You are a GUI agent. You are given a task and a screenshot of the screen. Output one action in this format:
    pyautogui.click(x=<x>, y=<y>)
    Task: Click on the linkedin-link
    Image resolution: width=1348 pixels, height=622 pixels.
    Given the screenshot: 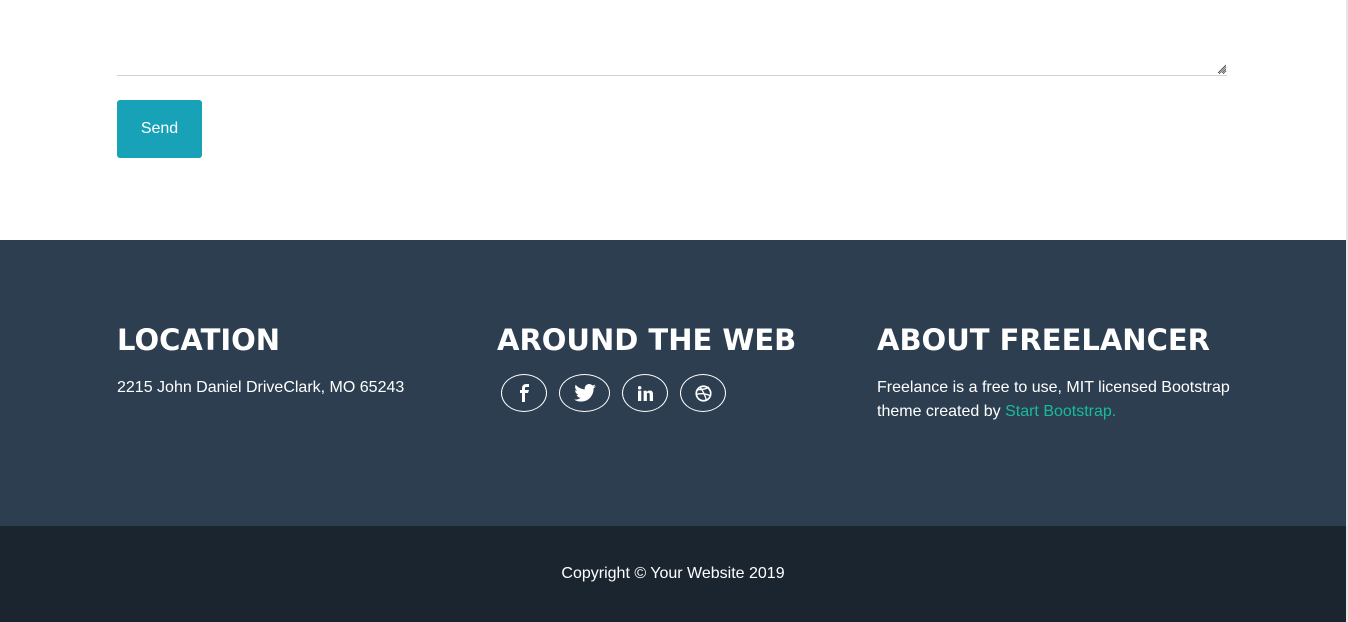 What is the action you would take?
    pyautogui.click(x=645, y=393)
    